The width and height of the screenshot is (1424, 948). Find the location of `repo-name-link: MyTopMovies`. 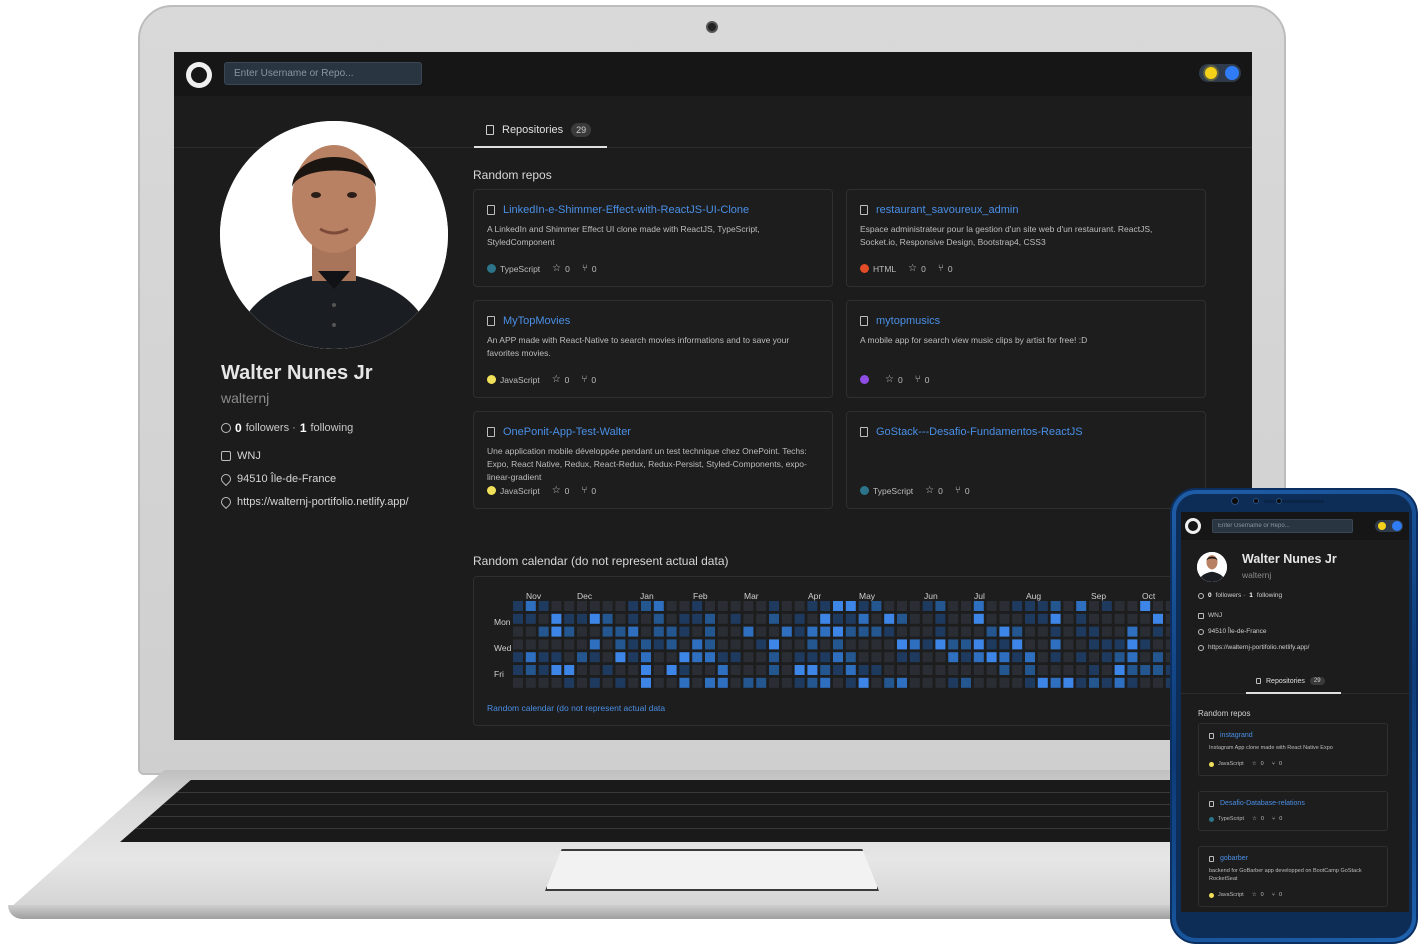

repo-name-link: MyTopMovies is located at coordinates (536, 321).